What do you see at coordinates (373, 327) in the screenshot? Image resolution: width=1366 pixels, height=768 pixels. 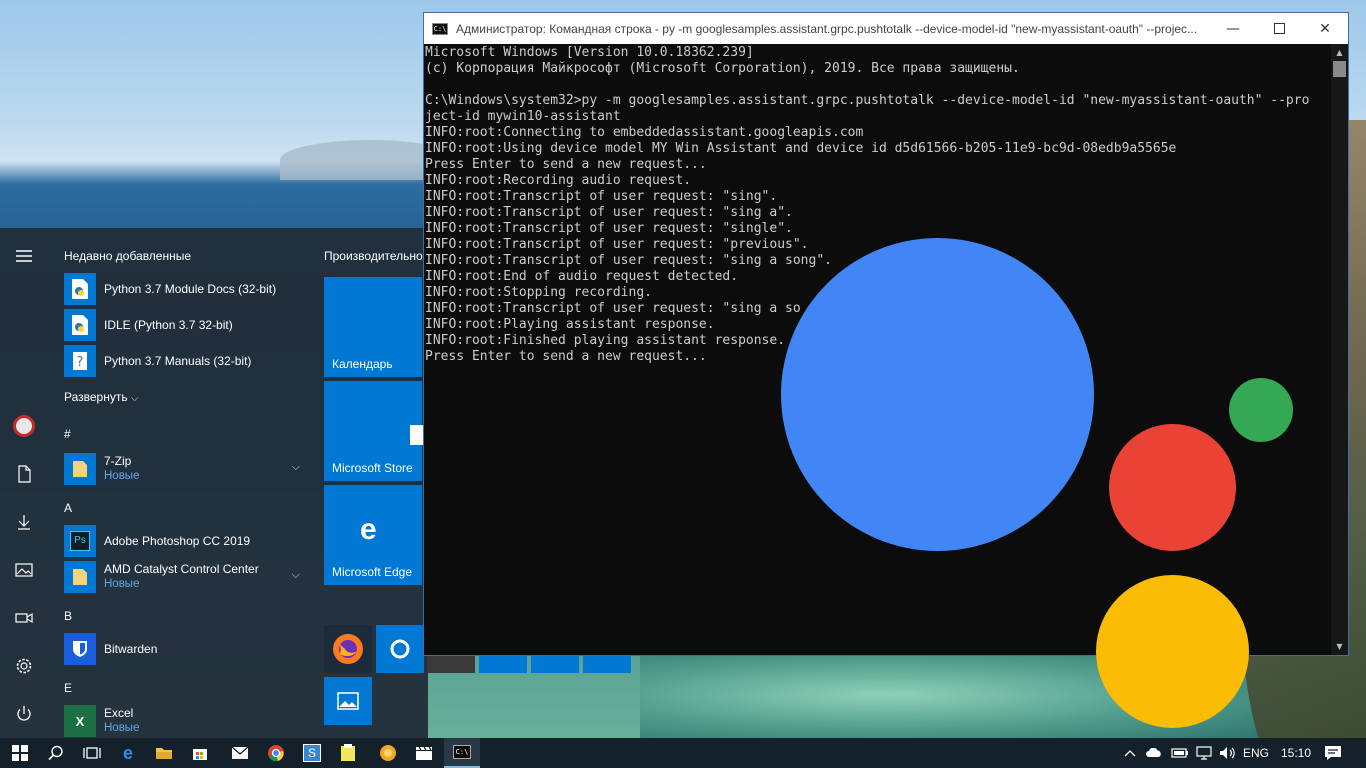 I see `tile-calendar: Календарь` at bounding box center [373, 327].